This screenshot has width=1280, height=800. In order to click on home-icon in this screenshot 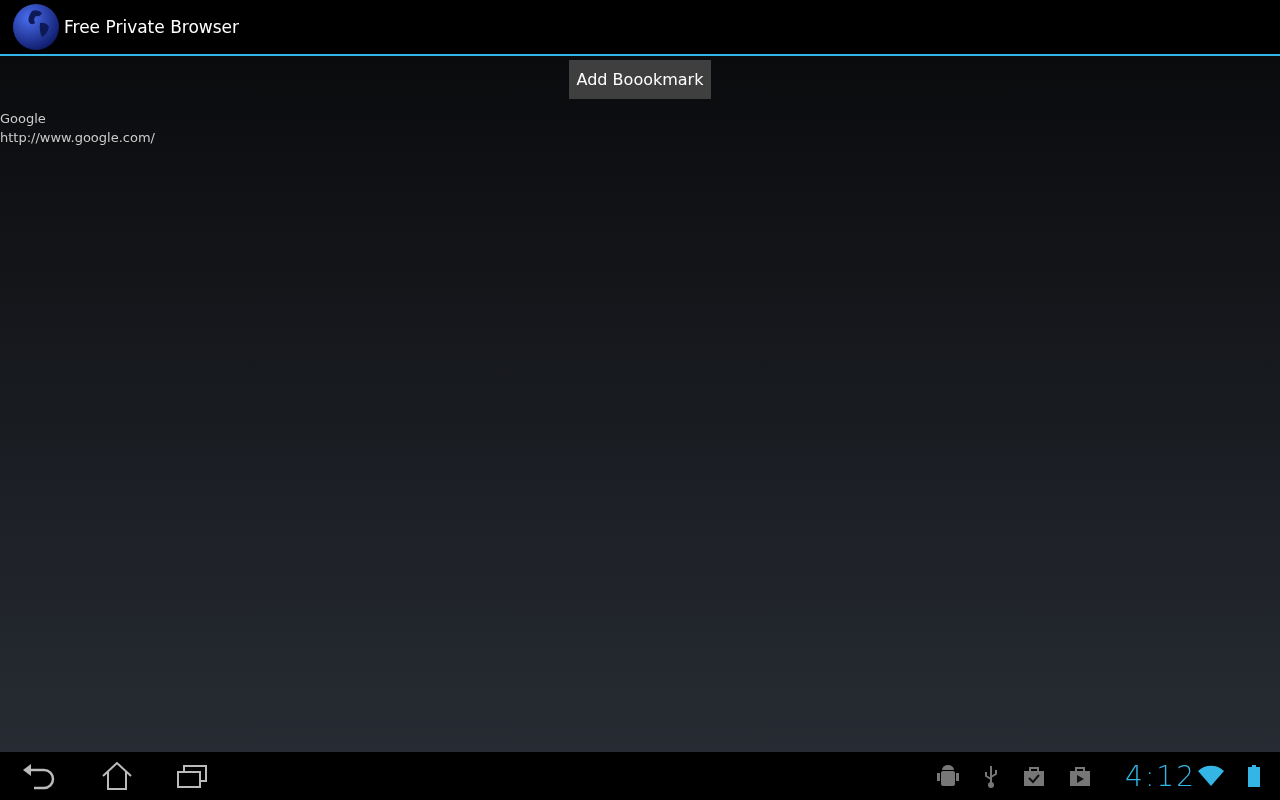, I will do `click(117, 776)`.